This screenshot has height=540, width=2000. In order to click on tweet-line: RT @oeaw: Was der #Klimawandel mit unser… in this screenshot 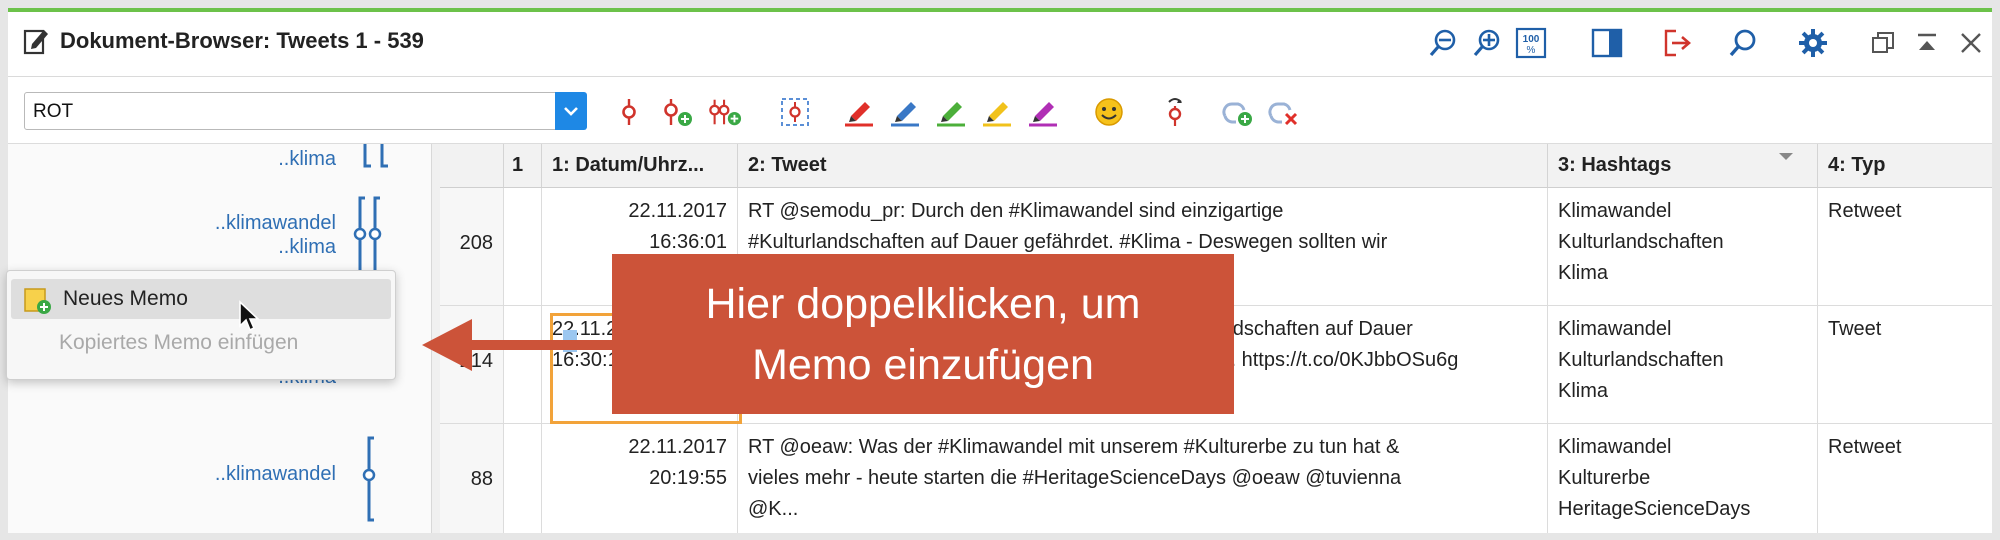, I will do `click(1074, 447)`.